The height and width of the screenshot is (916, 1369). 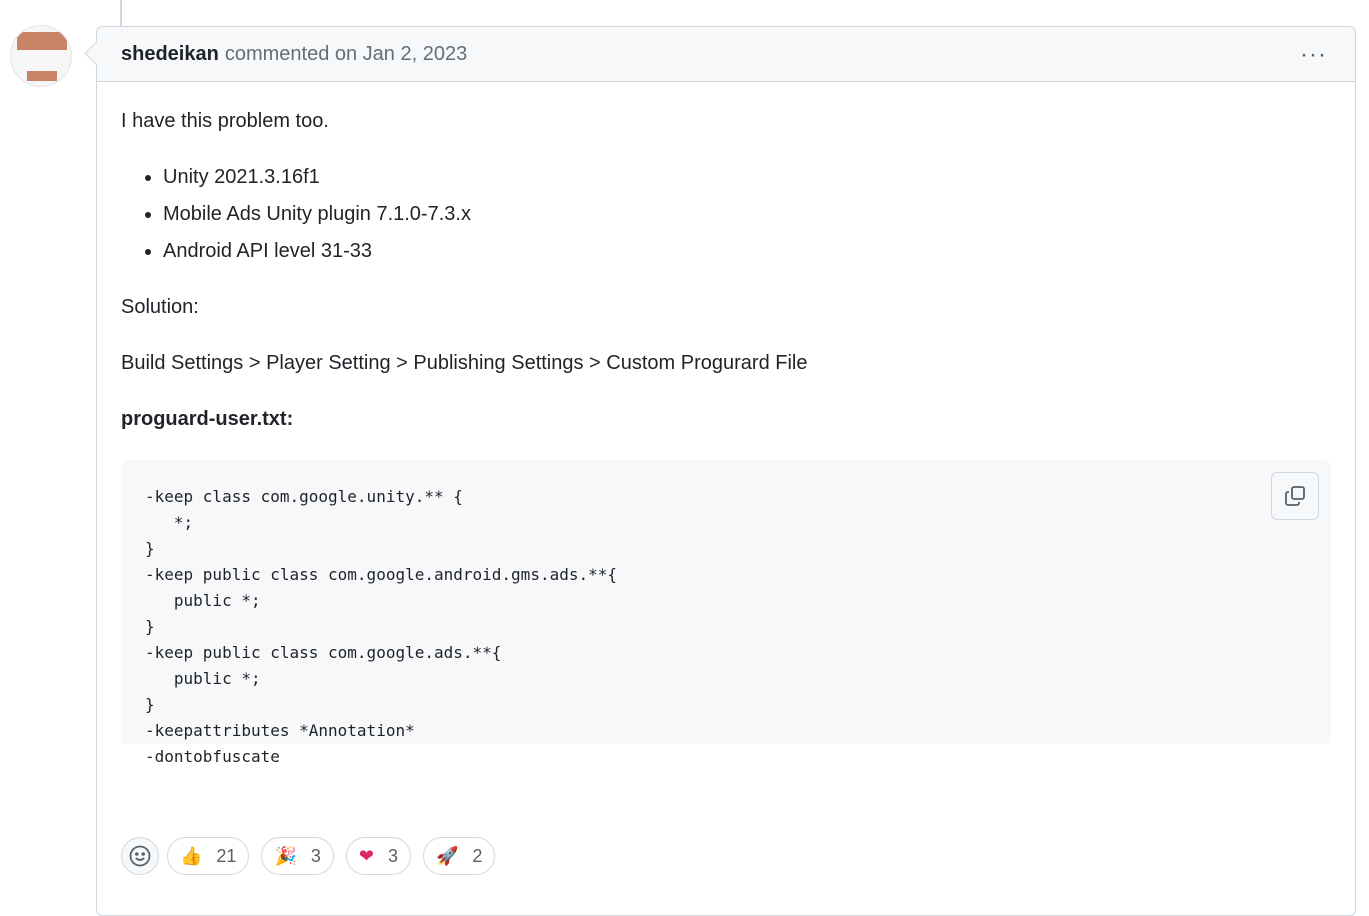 I want to click on list-item: Mobile Ads Unity plugin 7.1.0-7.3.x, so click(x=747, y=214).